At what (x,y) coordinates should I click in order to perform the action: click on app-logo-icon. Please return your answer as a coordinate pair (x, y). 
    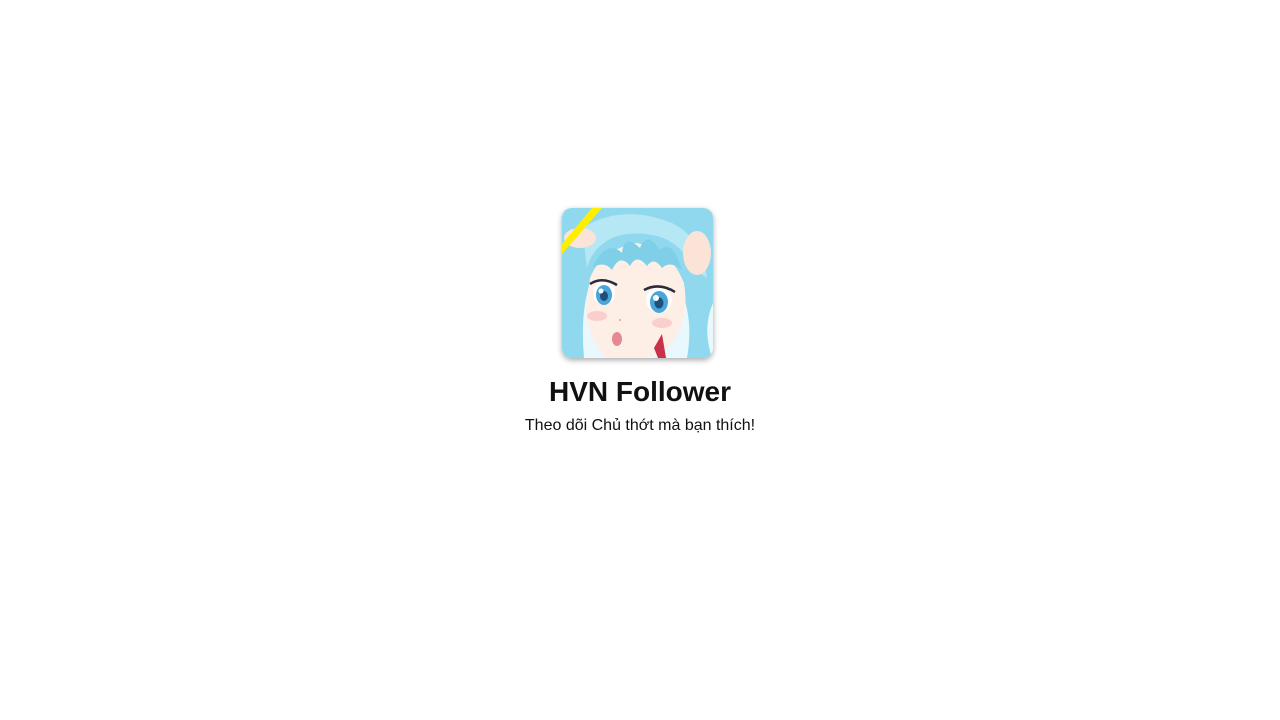
    Looking at the image, I should click on (637, 283).